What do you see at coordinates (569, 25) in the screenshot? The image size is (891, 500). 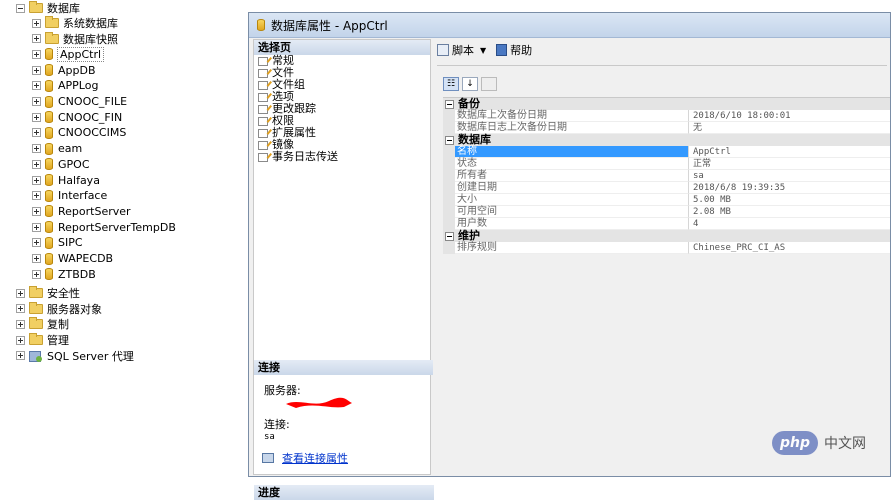 I see `dialog-titlebar: 数据库属性 - AppCtrl` at bounding box center [569, 25].